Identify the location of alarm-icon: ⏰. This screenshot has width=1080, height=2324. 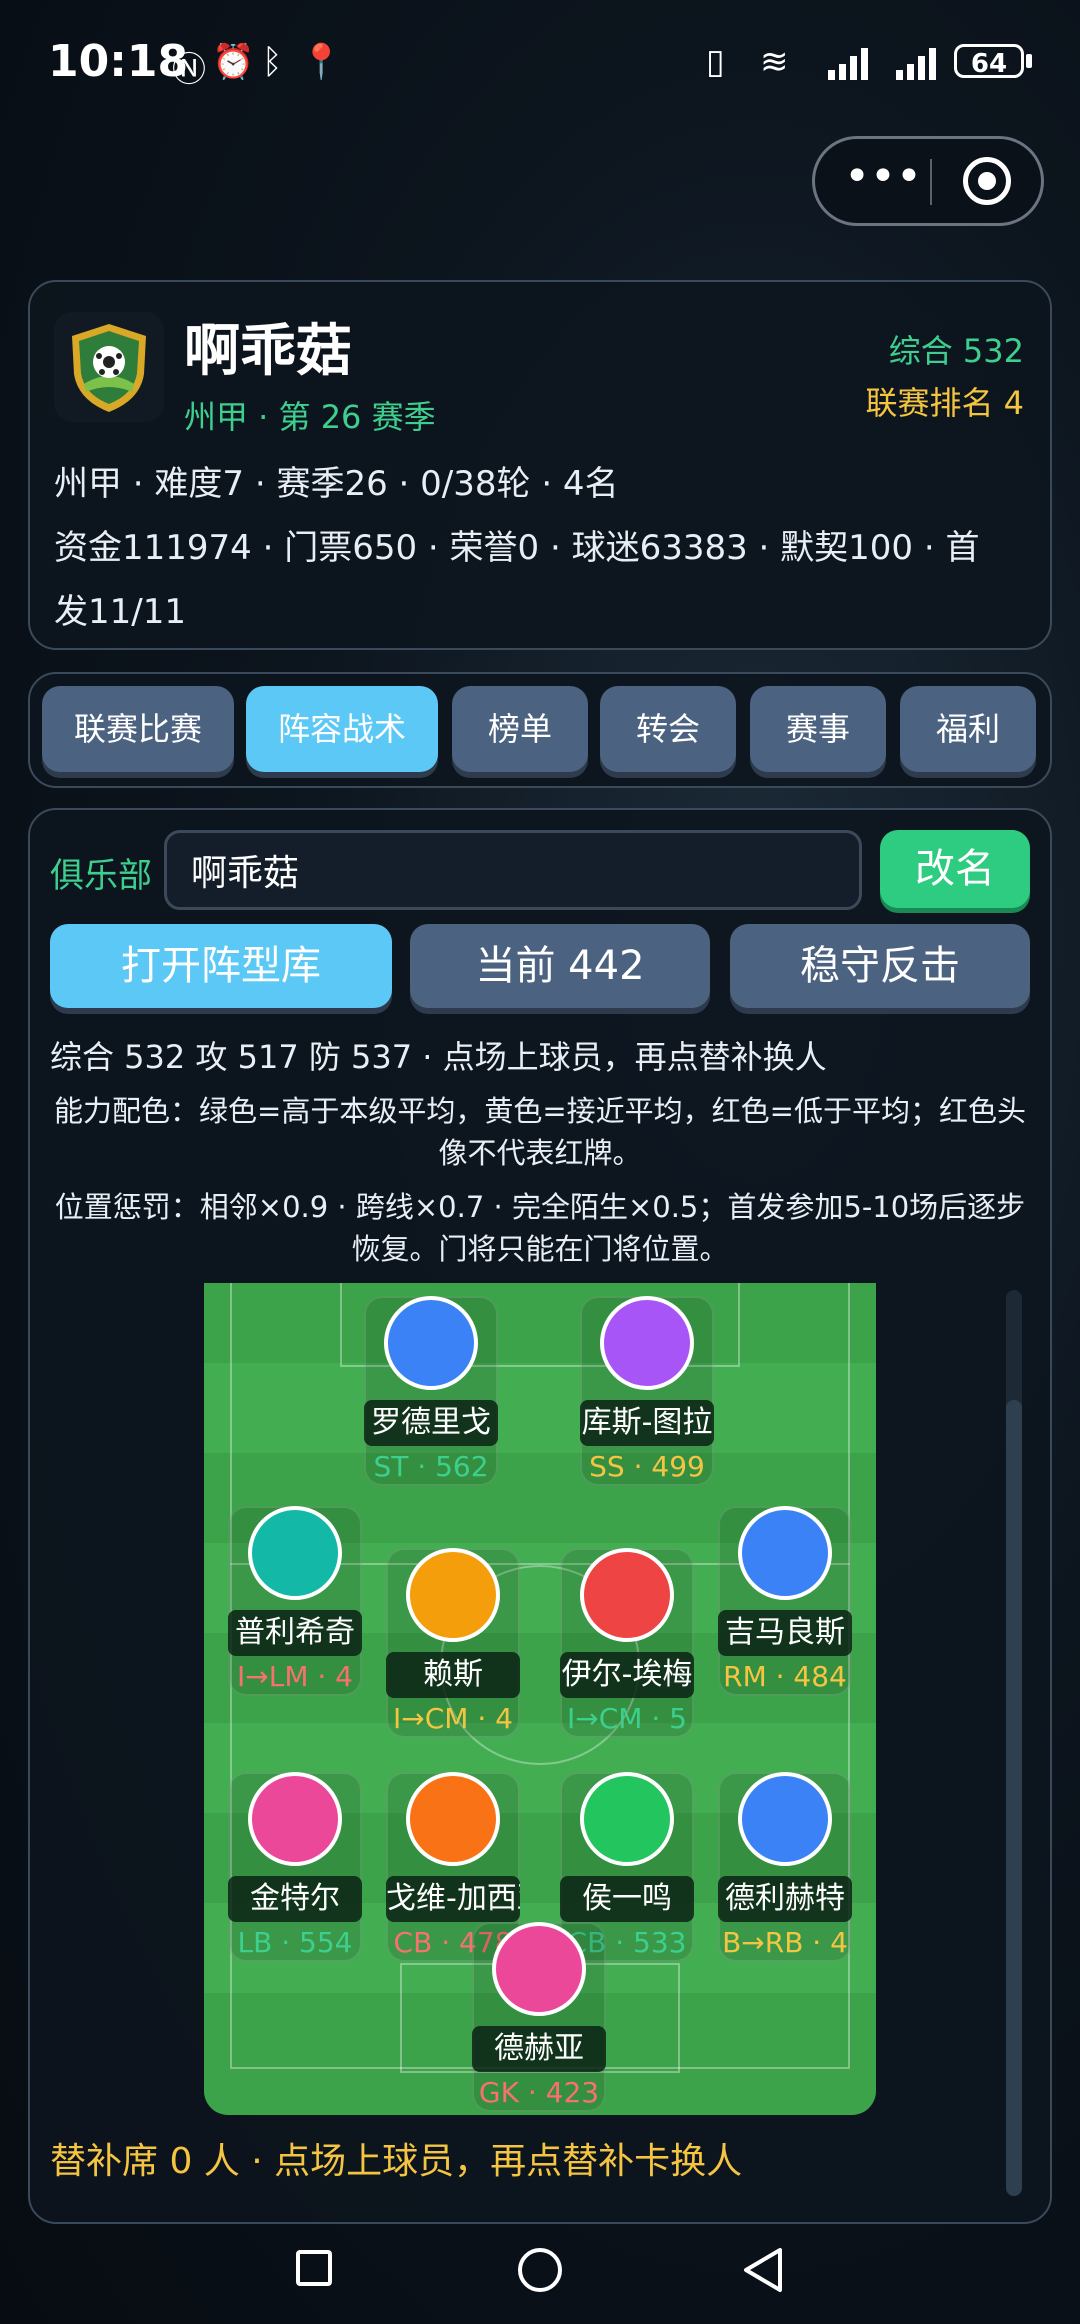
(233, 62).